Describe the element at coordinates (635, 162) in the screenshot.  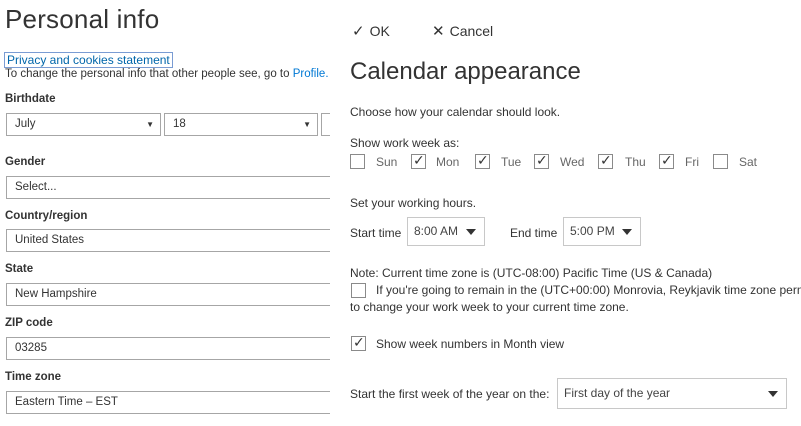
I see `day-label-thu: Thu` at that location.